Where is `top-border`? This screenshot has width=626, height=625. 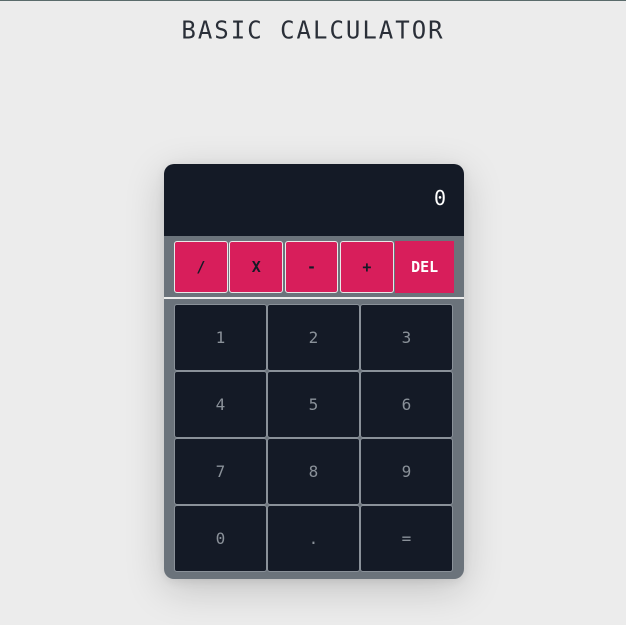 top-border is located at coordinates (313, 0).